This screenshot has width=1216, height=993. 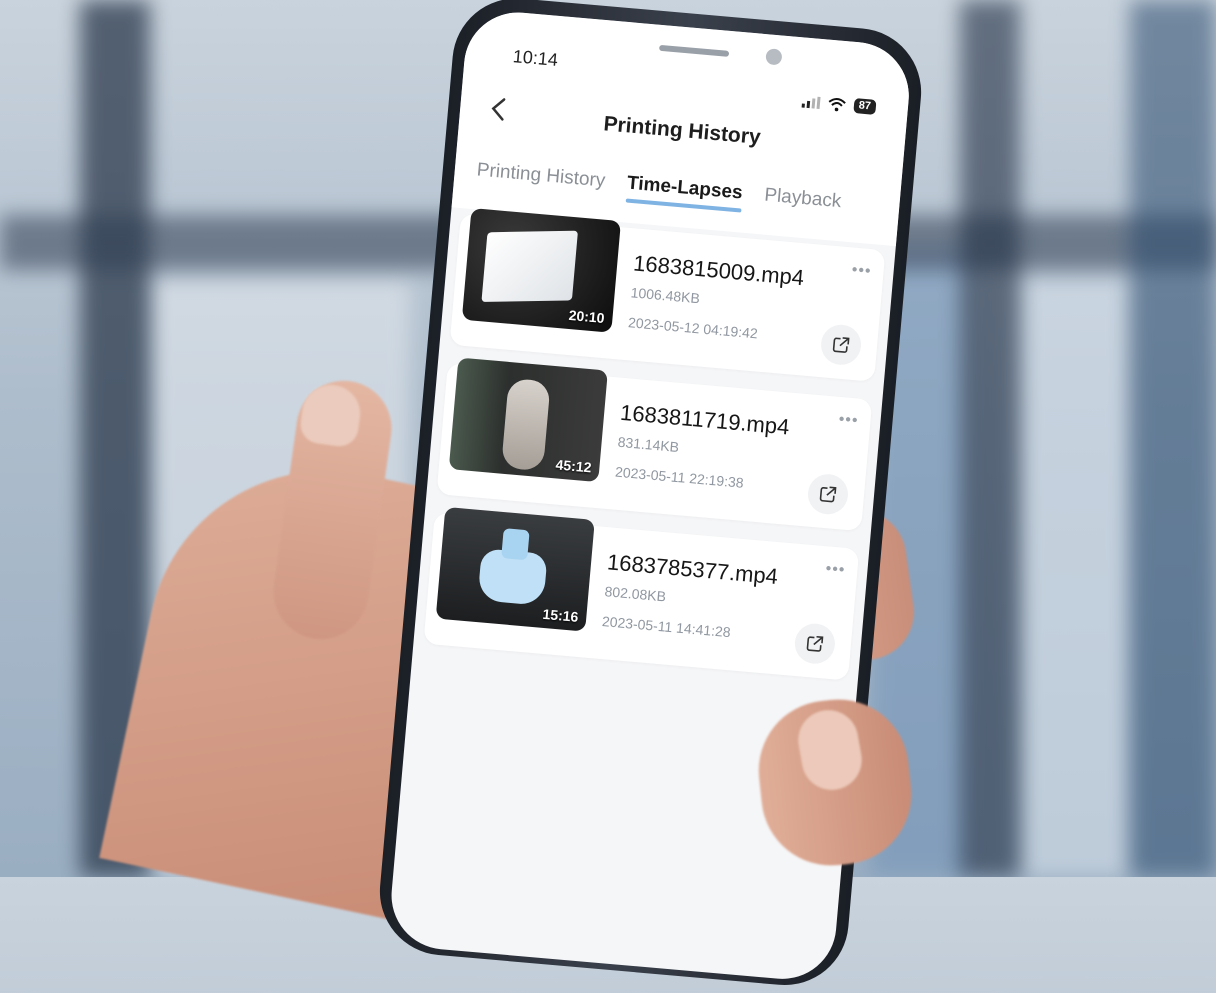 What do you see at coordinates (705, 419) in the screenshot?
I see `file-name: 1683811719.mp4` at bounding box center [705, 419].